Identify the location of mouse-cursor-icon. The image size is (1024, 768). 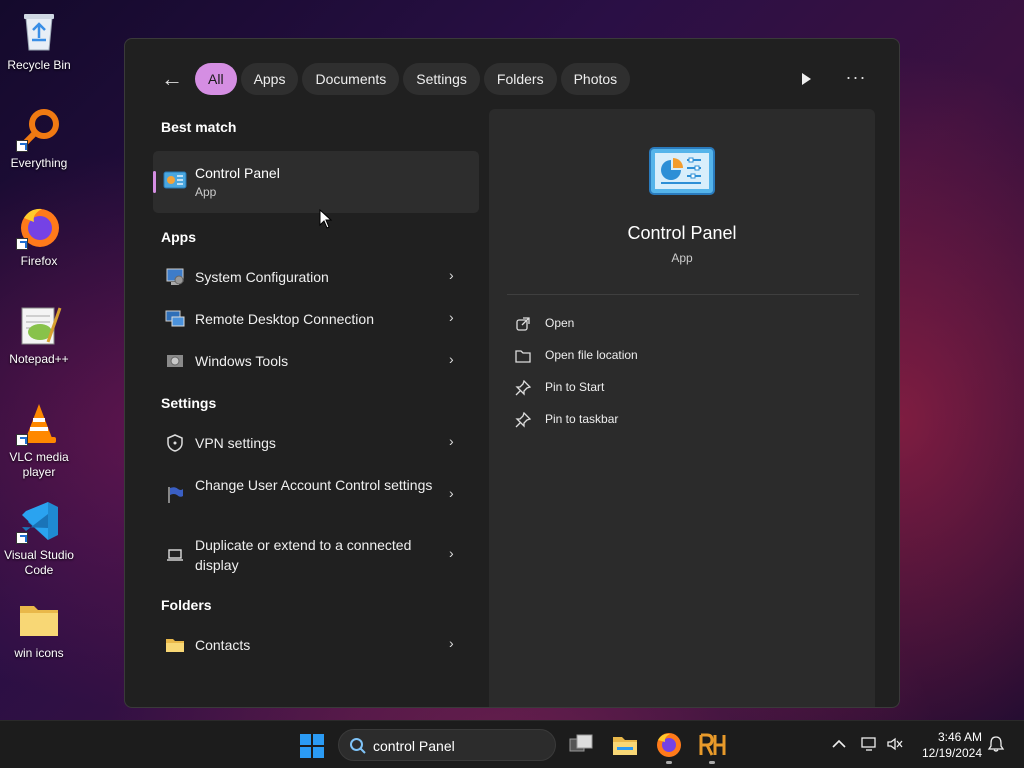
(326, 219).